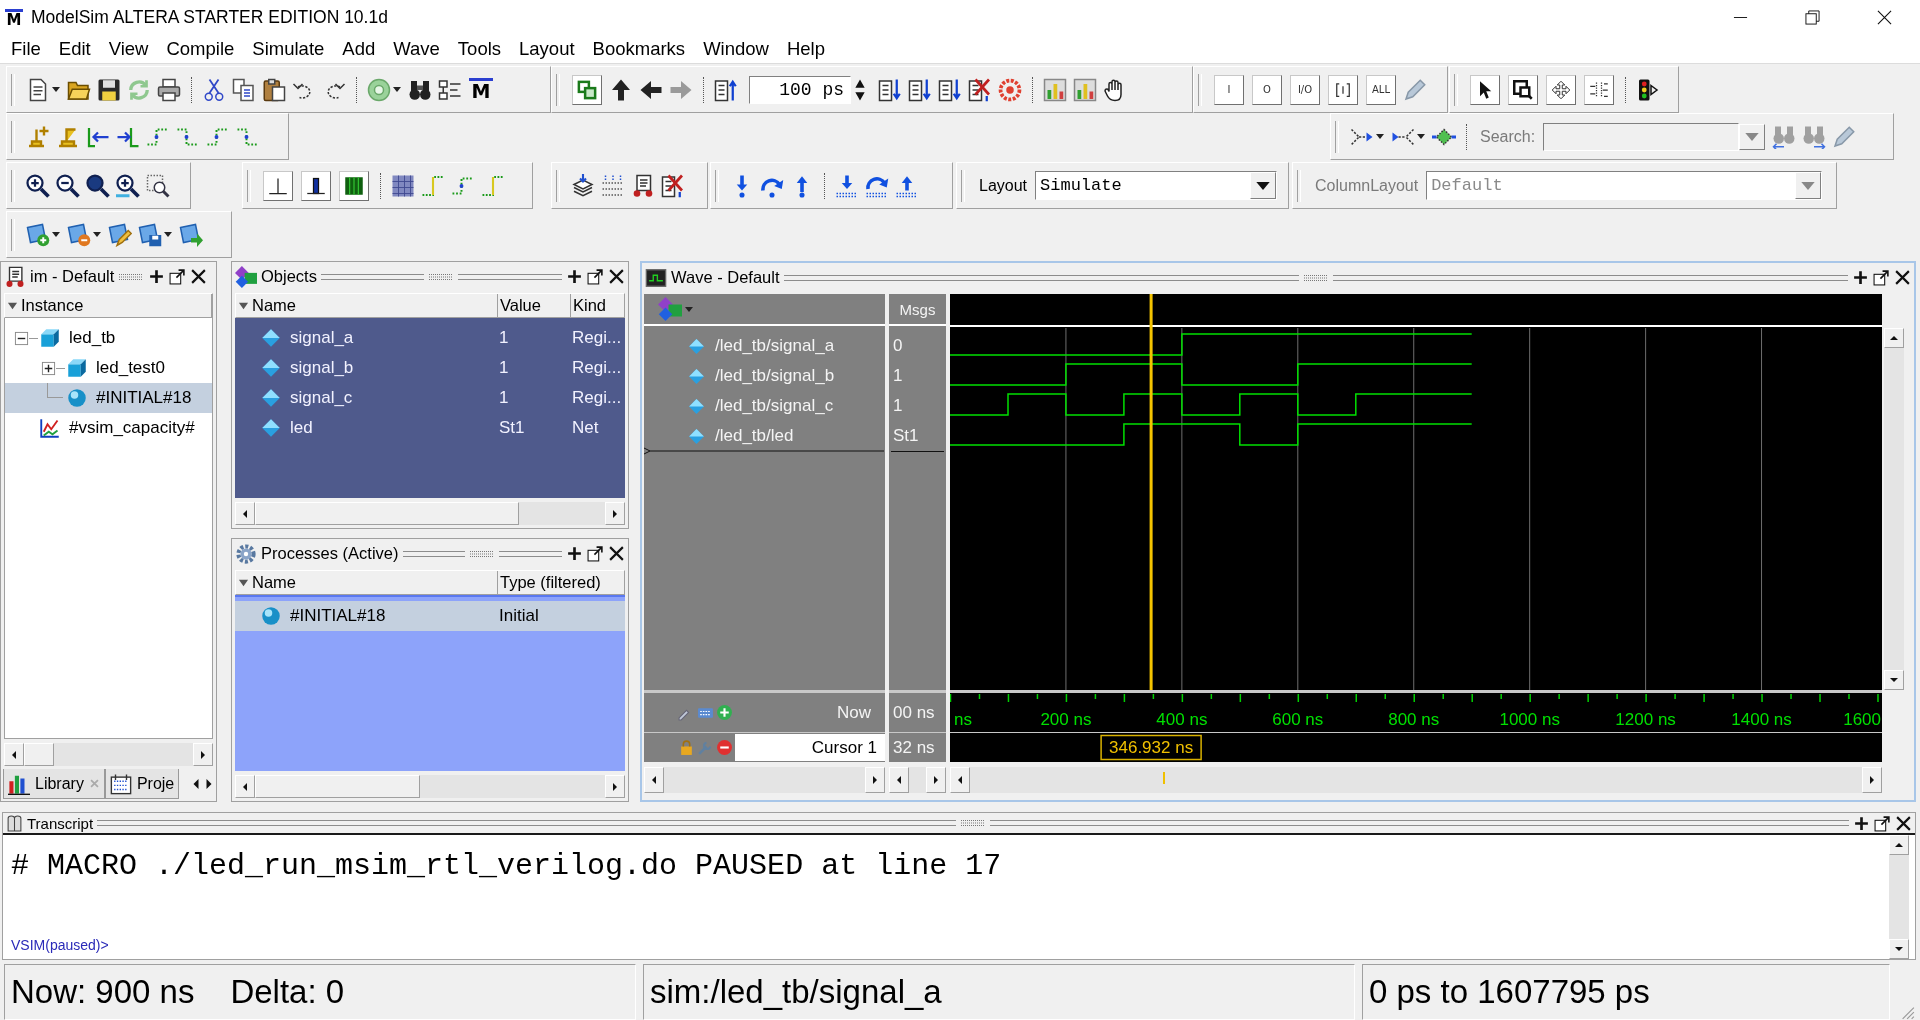 This screenshot has height=1020, width=1920. What do you see at coordinates (39, 754) in the screenshot?
I see `scrollbar-thumb` at bounding box center [39, 754].